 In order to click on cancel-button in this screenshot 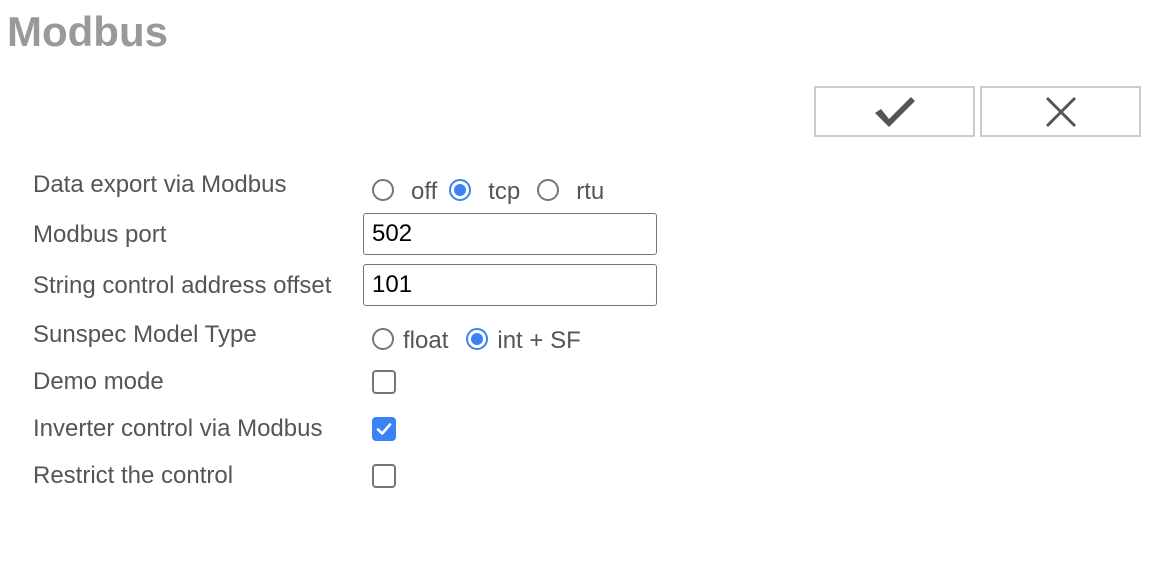, I will do `click(1060, 111)`.